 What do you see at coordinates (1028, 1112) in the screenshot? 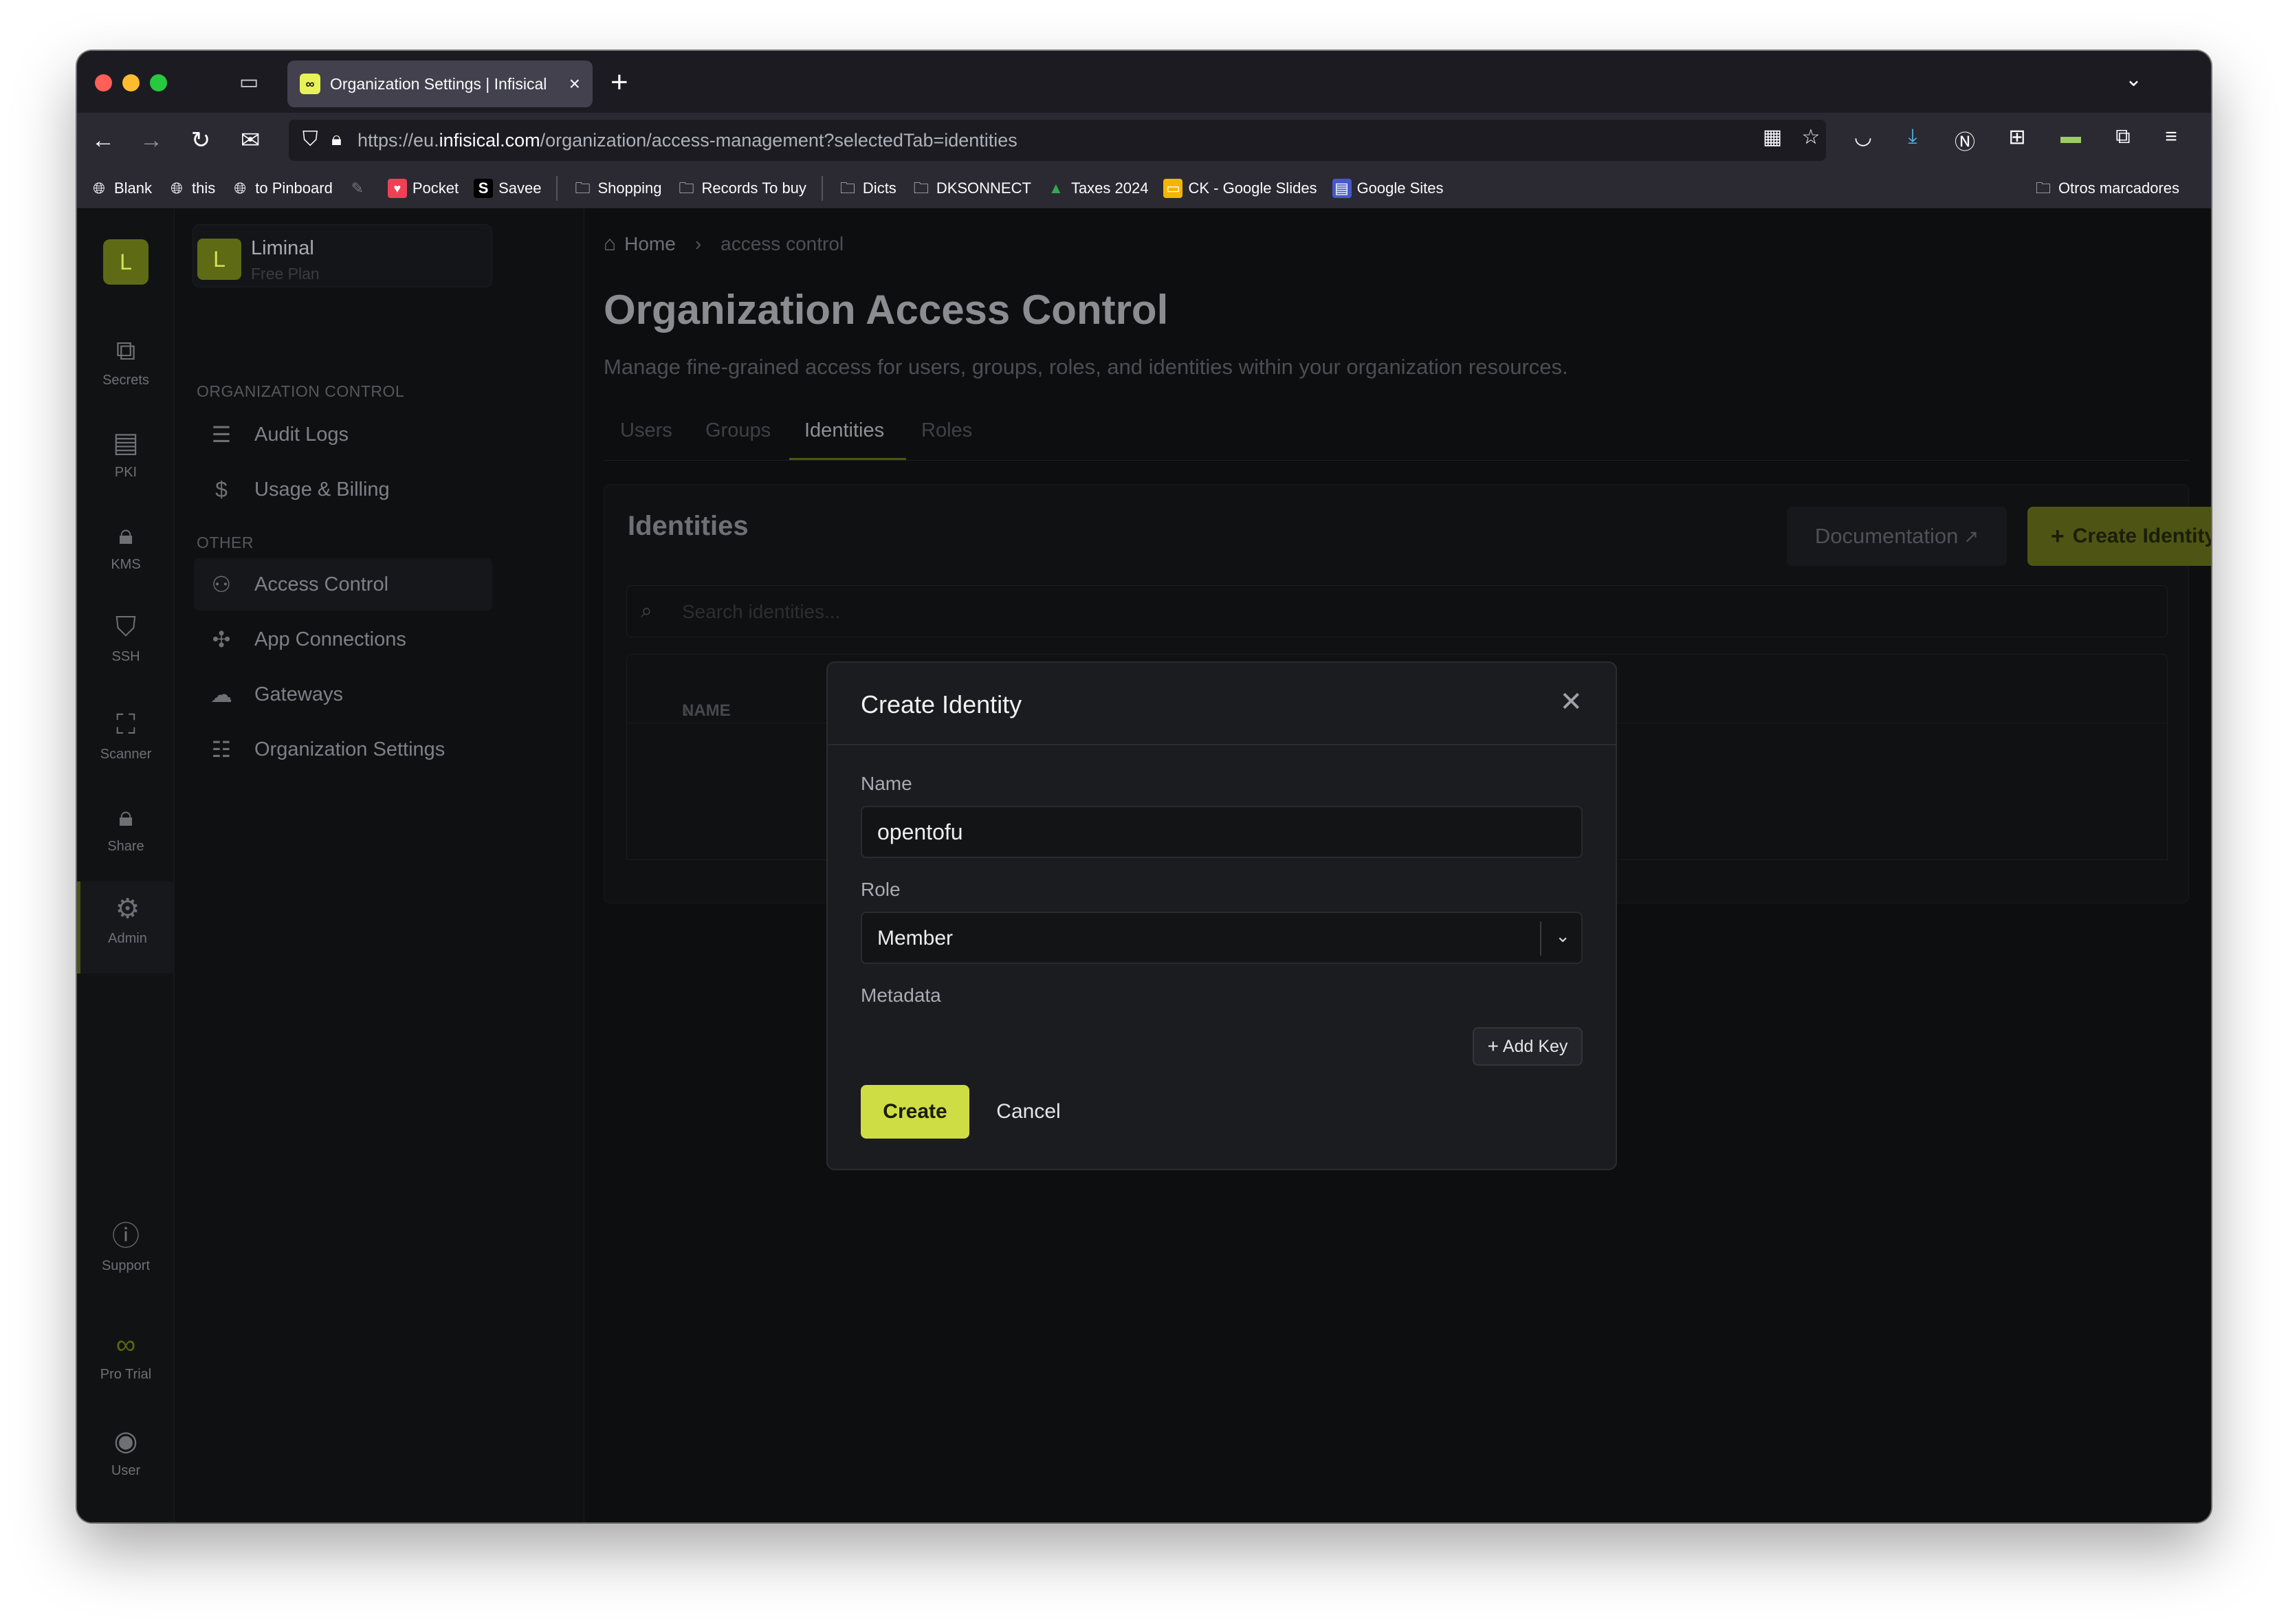
I see `cancel-button: Cancel` at bounding box center [1028, 1112].